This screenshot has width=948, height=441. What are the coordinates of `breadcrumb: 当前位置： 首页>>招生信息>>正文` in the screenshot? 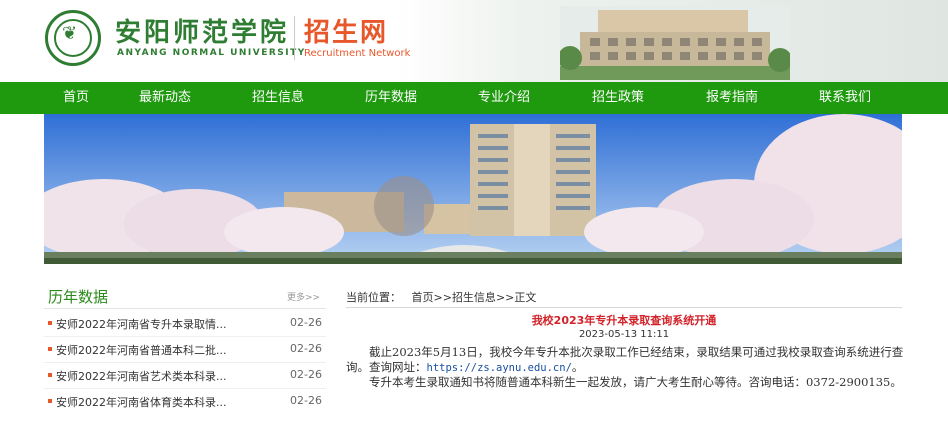 It's located at (441, 297).